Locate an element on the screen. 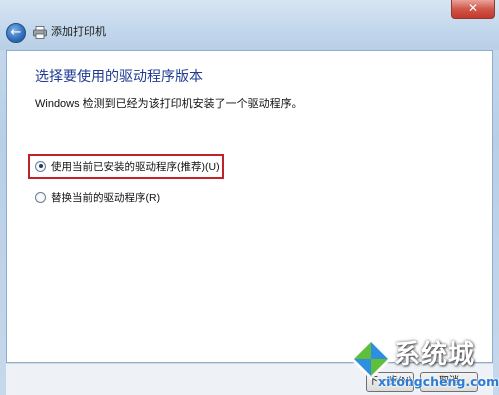  back-arrow-icon: ← is located at coordinates (16, 32).